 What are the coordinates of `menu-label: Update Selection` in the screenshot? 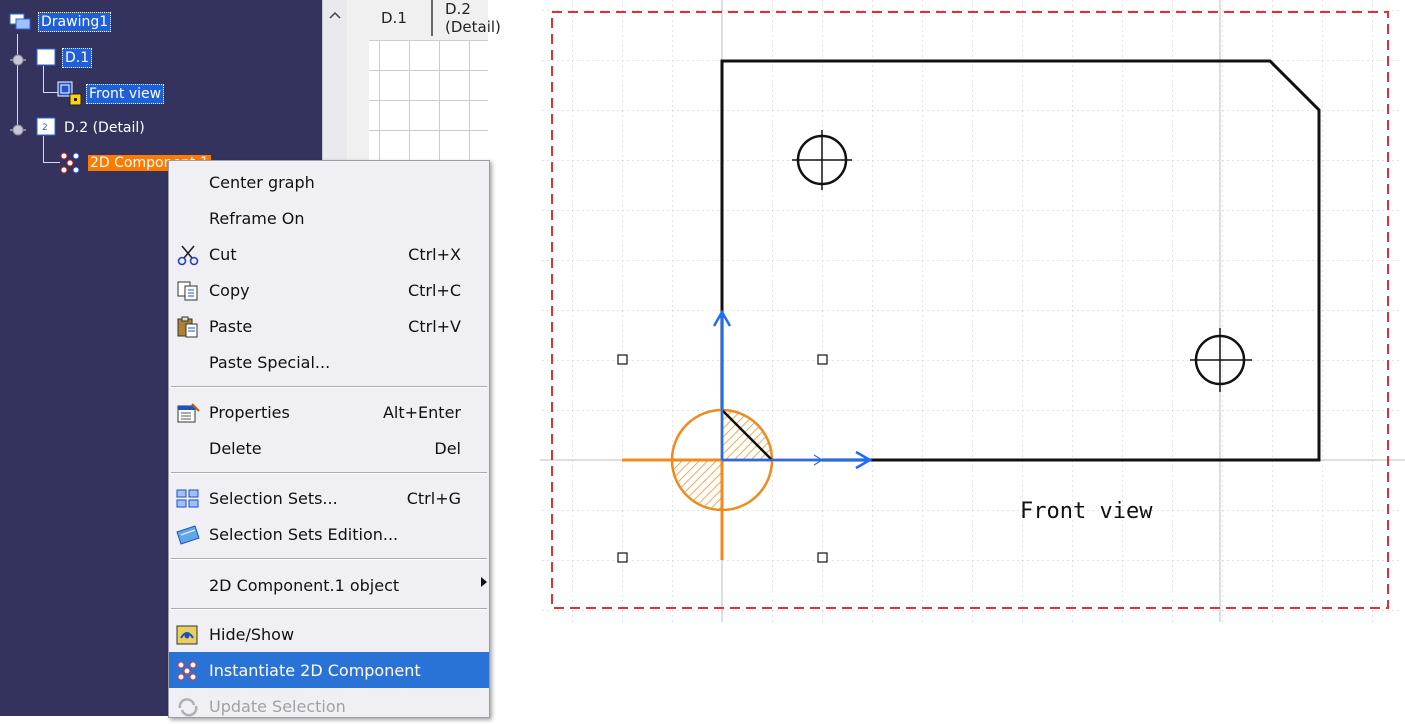 It's located at (277, 706).